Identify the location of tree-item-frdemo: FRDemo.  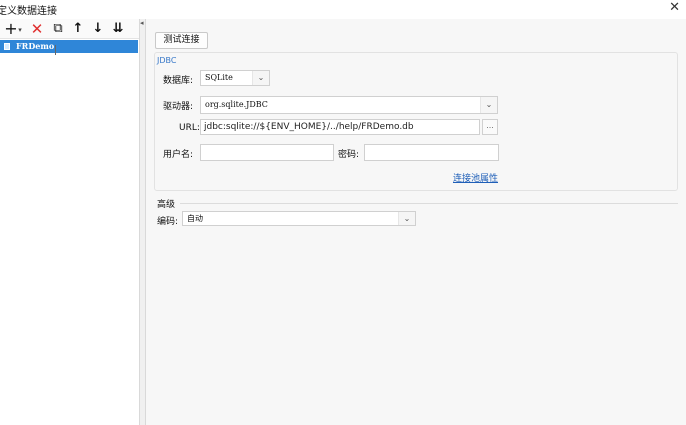
(69, 46).